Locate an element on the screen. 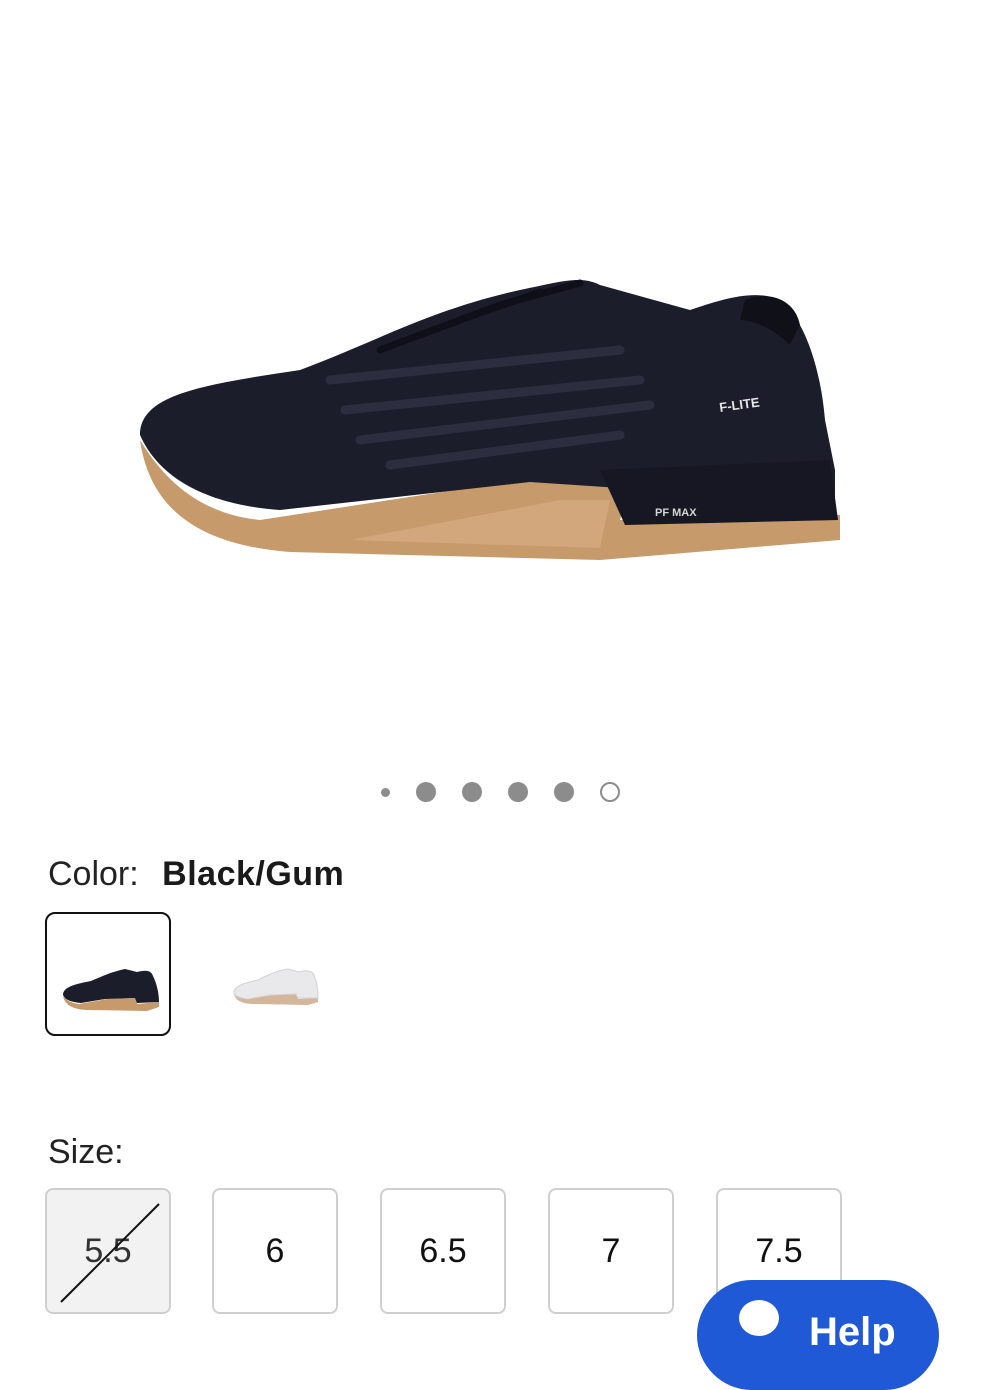 Image resolution: width=1000 pixels, height=1390 pixels. color-swatch-black-gum is located at coordinates (108, 974).